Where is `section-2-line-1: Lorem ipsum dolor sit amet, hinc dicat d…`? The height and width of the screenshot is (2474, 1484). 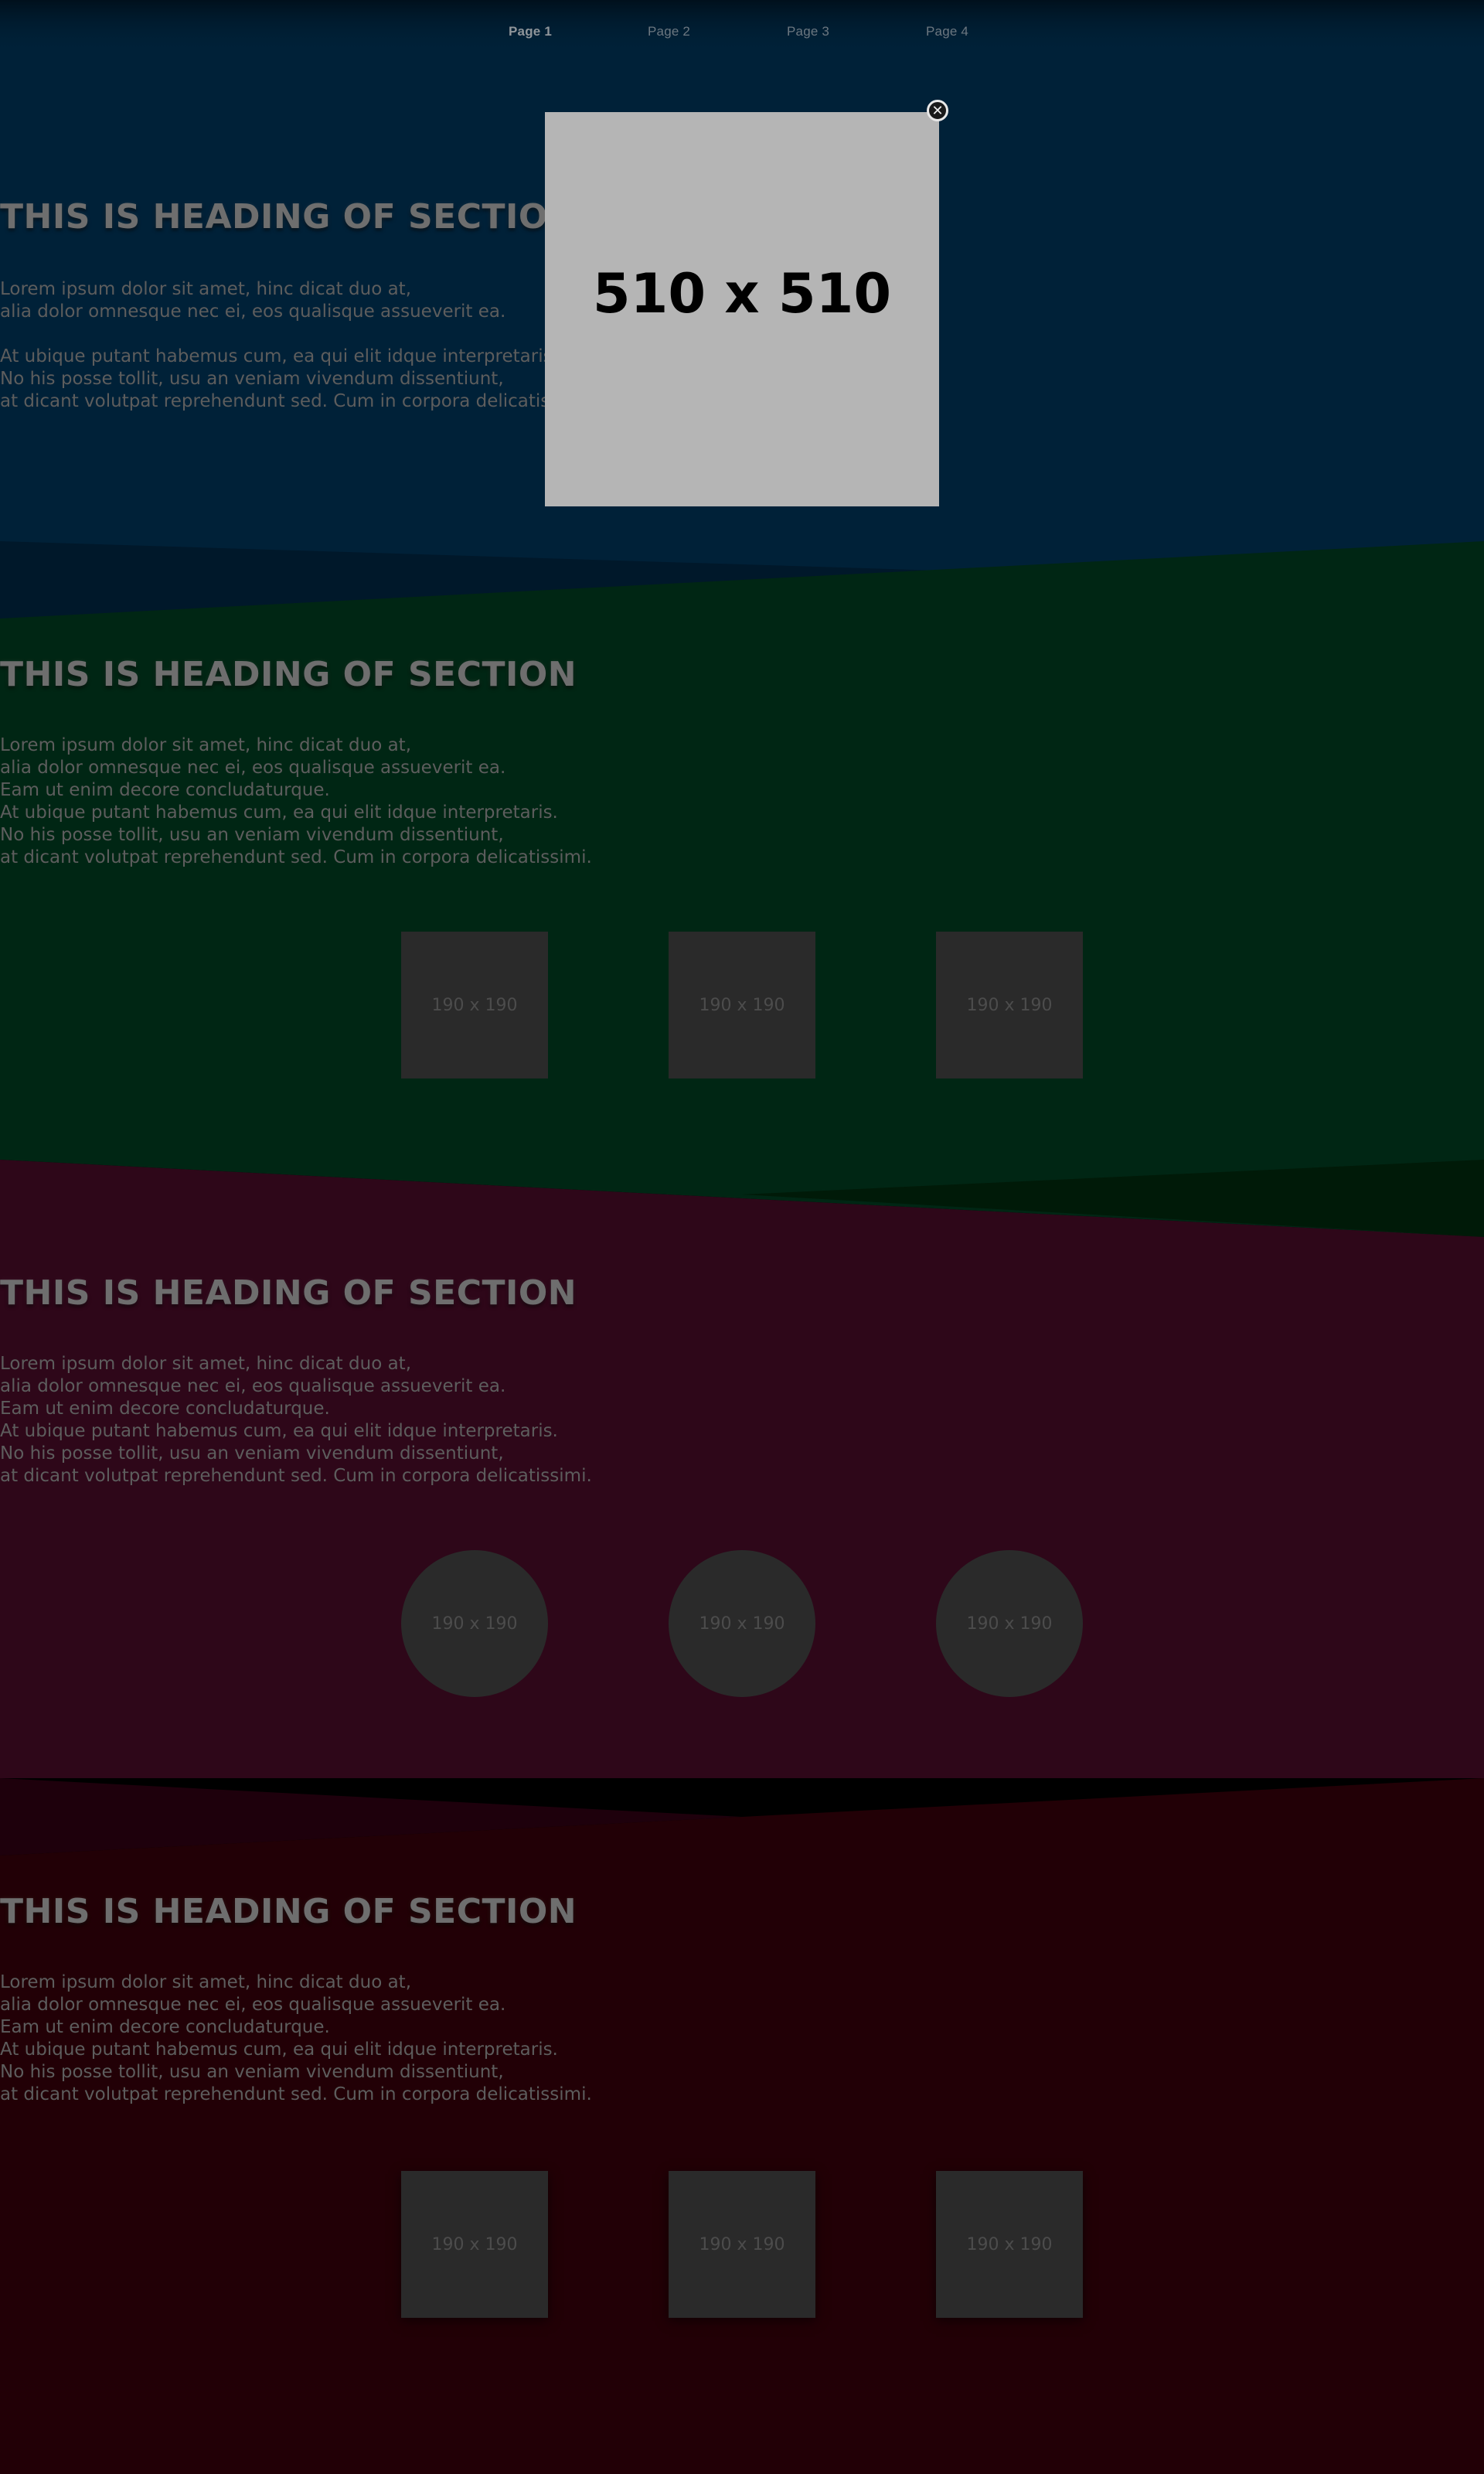
section-2-line-1: Lorem ipsum dolor sit amet, hinc dicat d… is located at coordinates (205, 745).